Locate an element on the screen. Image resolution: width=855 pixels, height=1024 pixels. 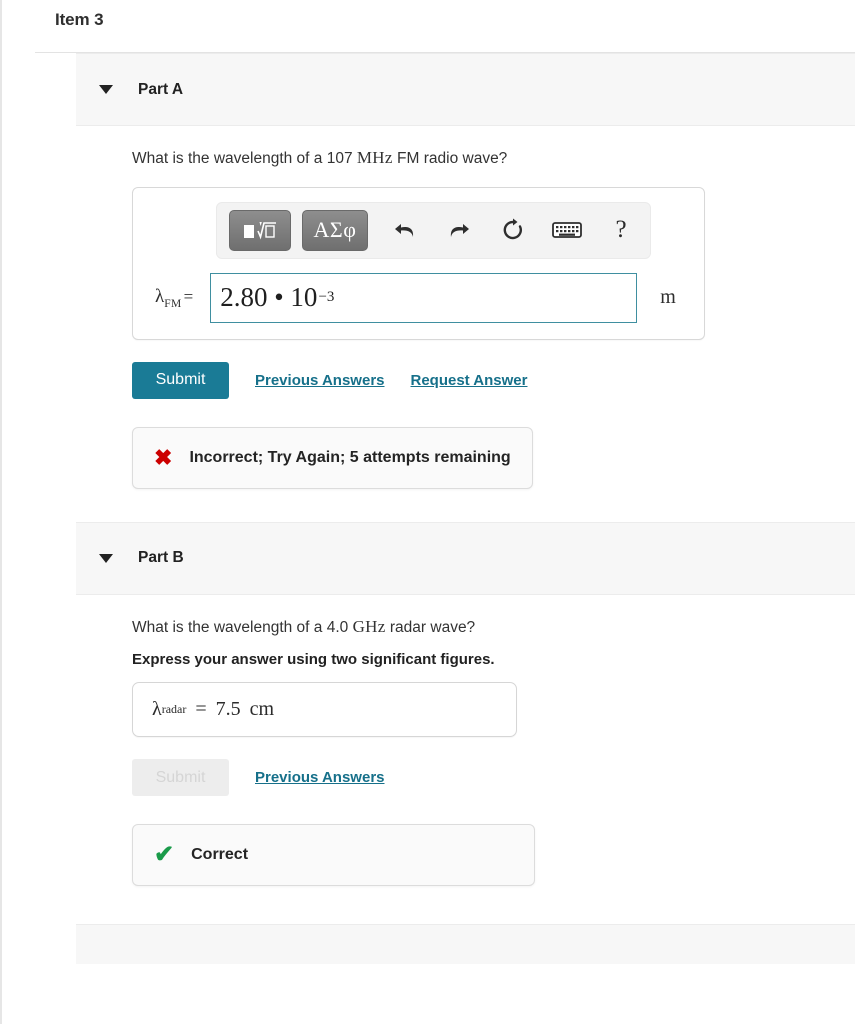
question-suffix: FM radio wave? is located at coordinates (450, 158).